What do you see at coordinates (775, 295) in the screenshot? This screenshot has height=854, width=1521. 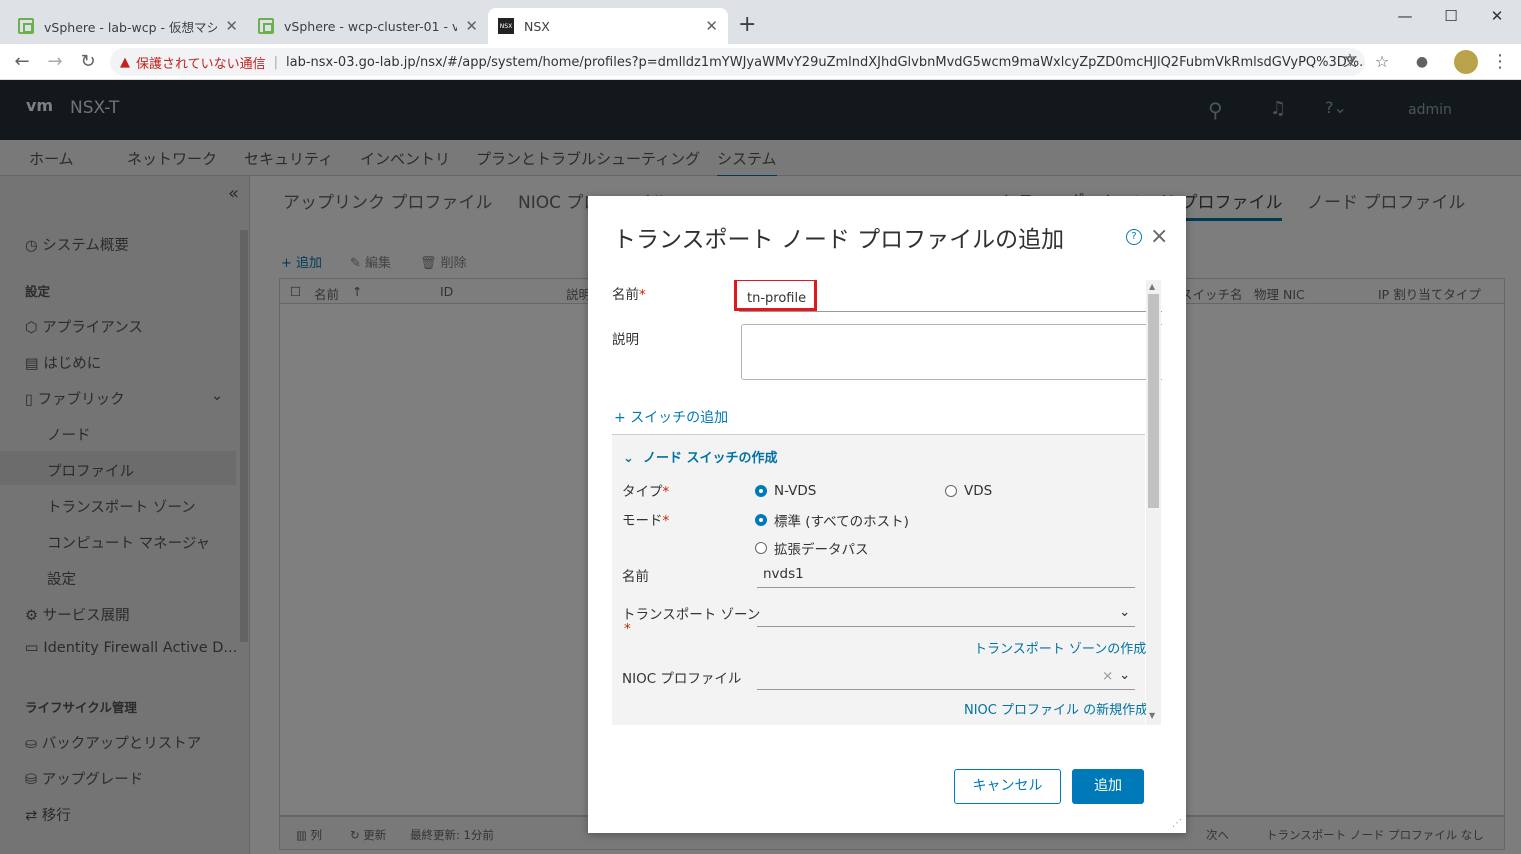 I see `highlight-box` at bounding box center [775, 295].